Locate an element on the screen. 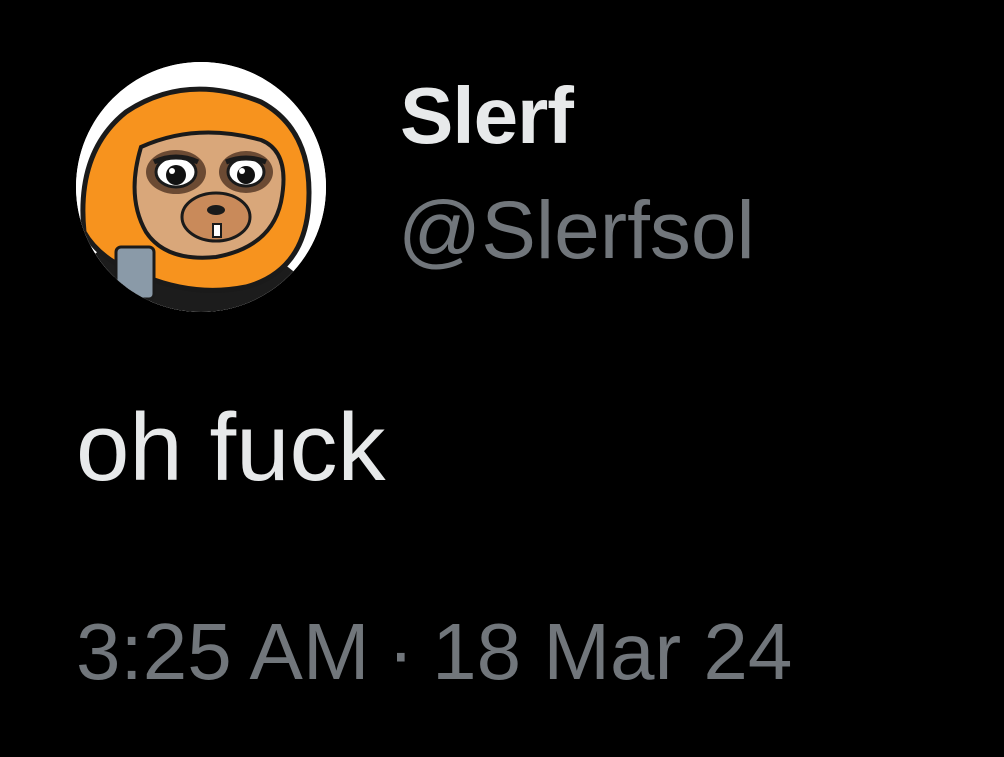  tweet-timestamp: 3:25 AM · 18 Mar 24 is located at coordinates (434, 652).